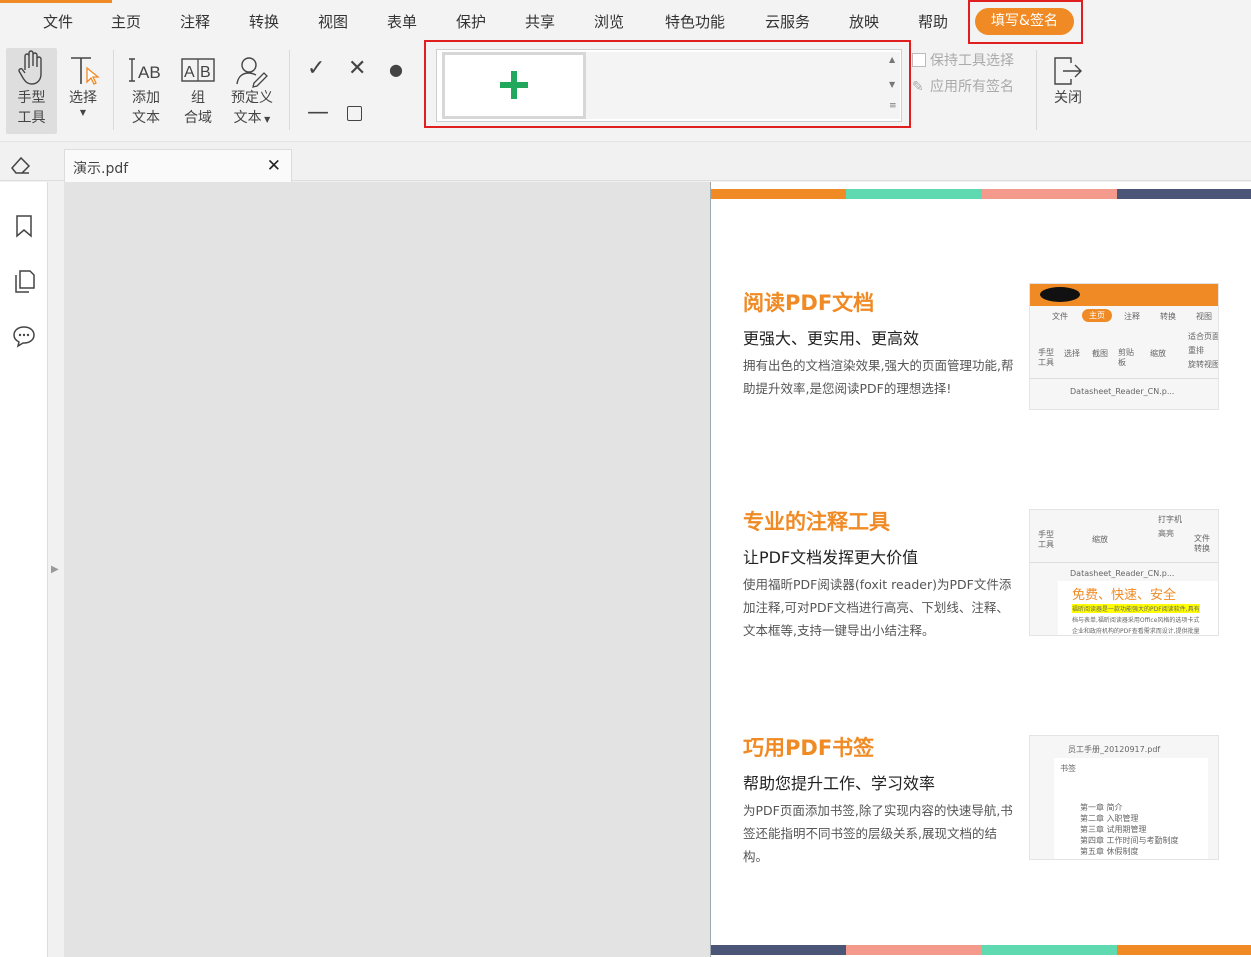 This screenshot has height=957, width=1251. Describe the element at coordinates (1136, 620) in the screenshot. I see `thumb-text-line: 档与表单,福昕阅读器采用Office风格的选项卡式` at that location.